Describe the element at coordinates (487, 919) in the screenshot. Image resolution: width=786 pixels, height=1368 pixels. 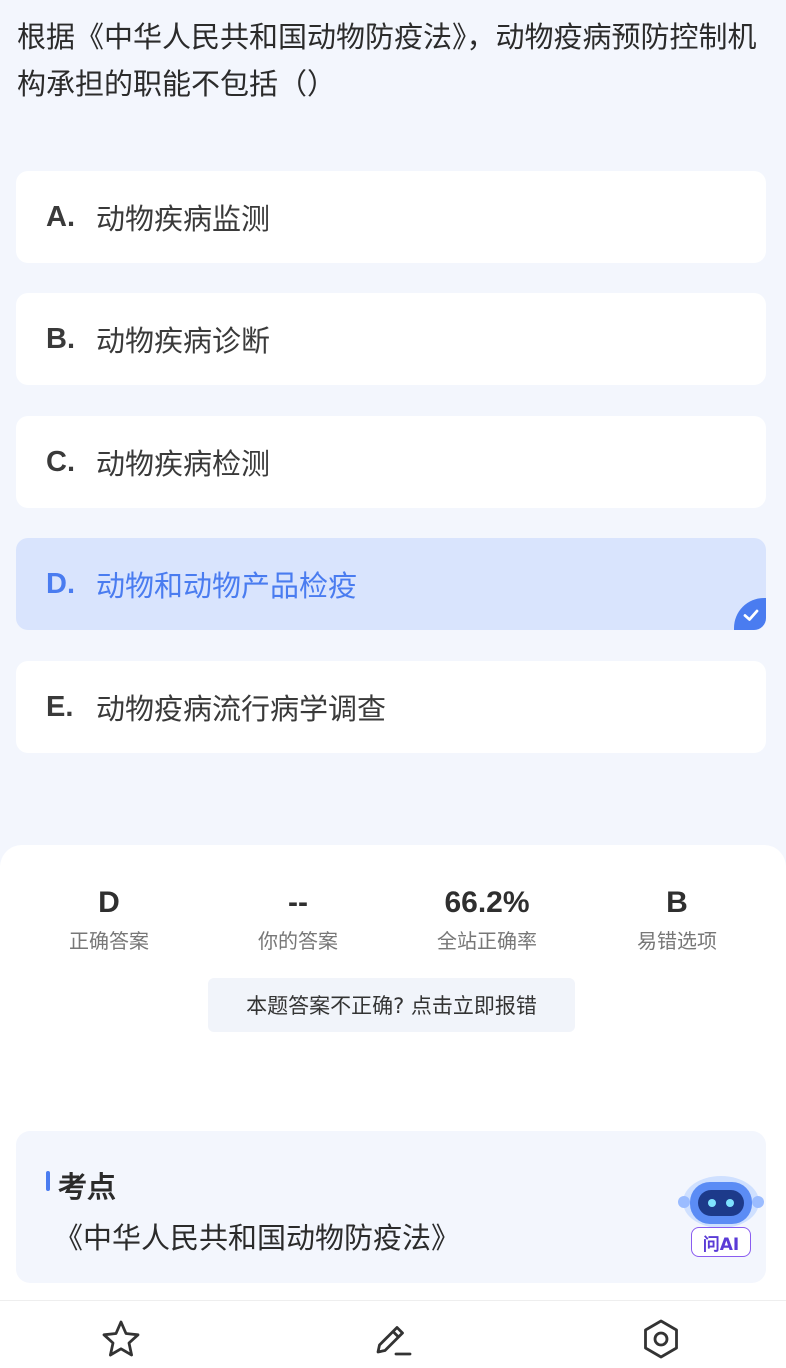
I see `stat-site-accuracy: 66.2% 全站正确率` at that location.